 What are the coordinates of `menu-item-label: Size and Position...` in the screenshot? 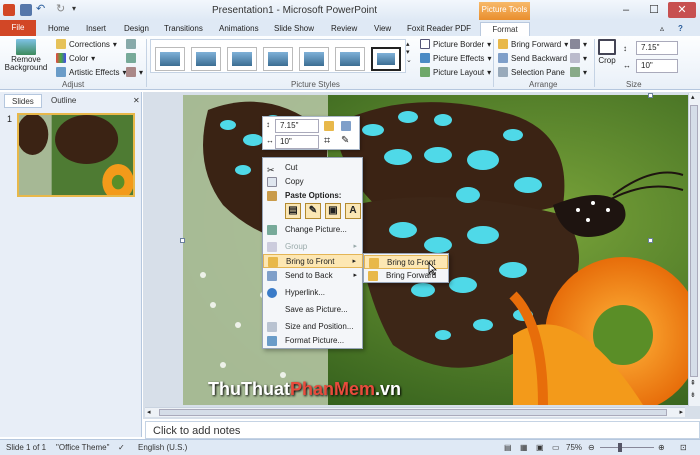 It's located at (319, 326).